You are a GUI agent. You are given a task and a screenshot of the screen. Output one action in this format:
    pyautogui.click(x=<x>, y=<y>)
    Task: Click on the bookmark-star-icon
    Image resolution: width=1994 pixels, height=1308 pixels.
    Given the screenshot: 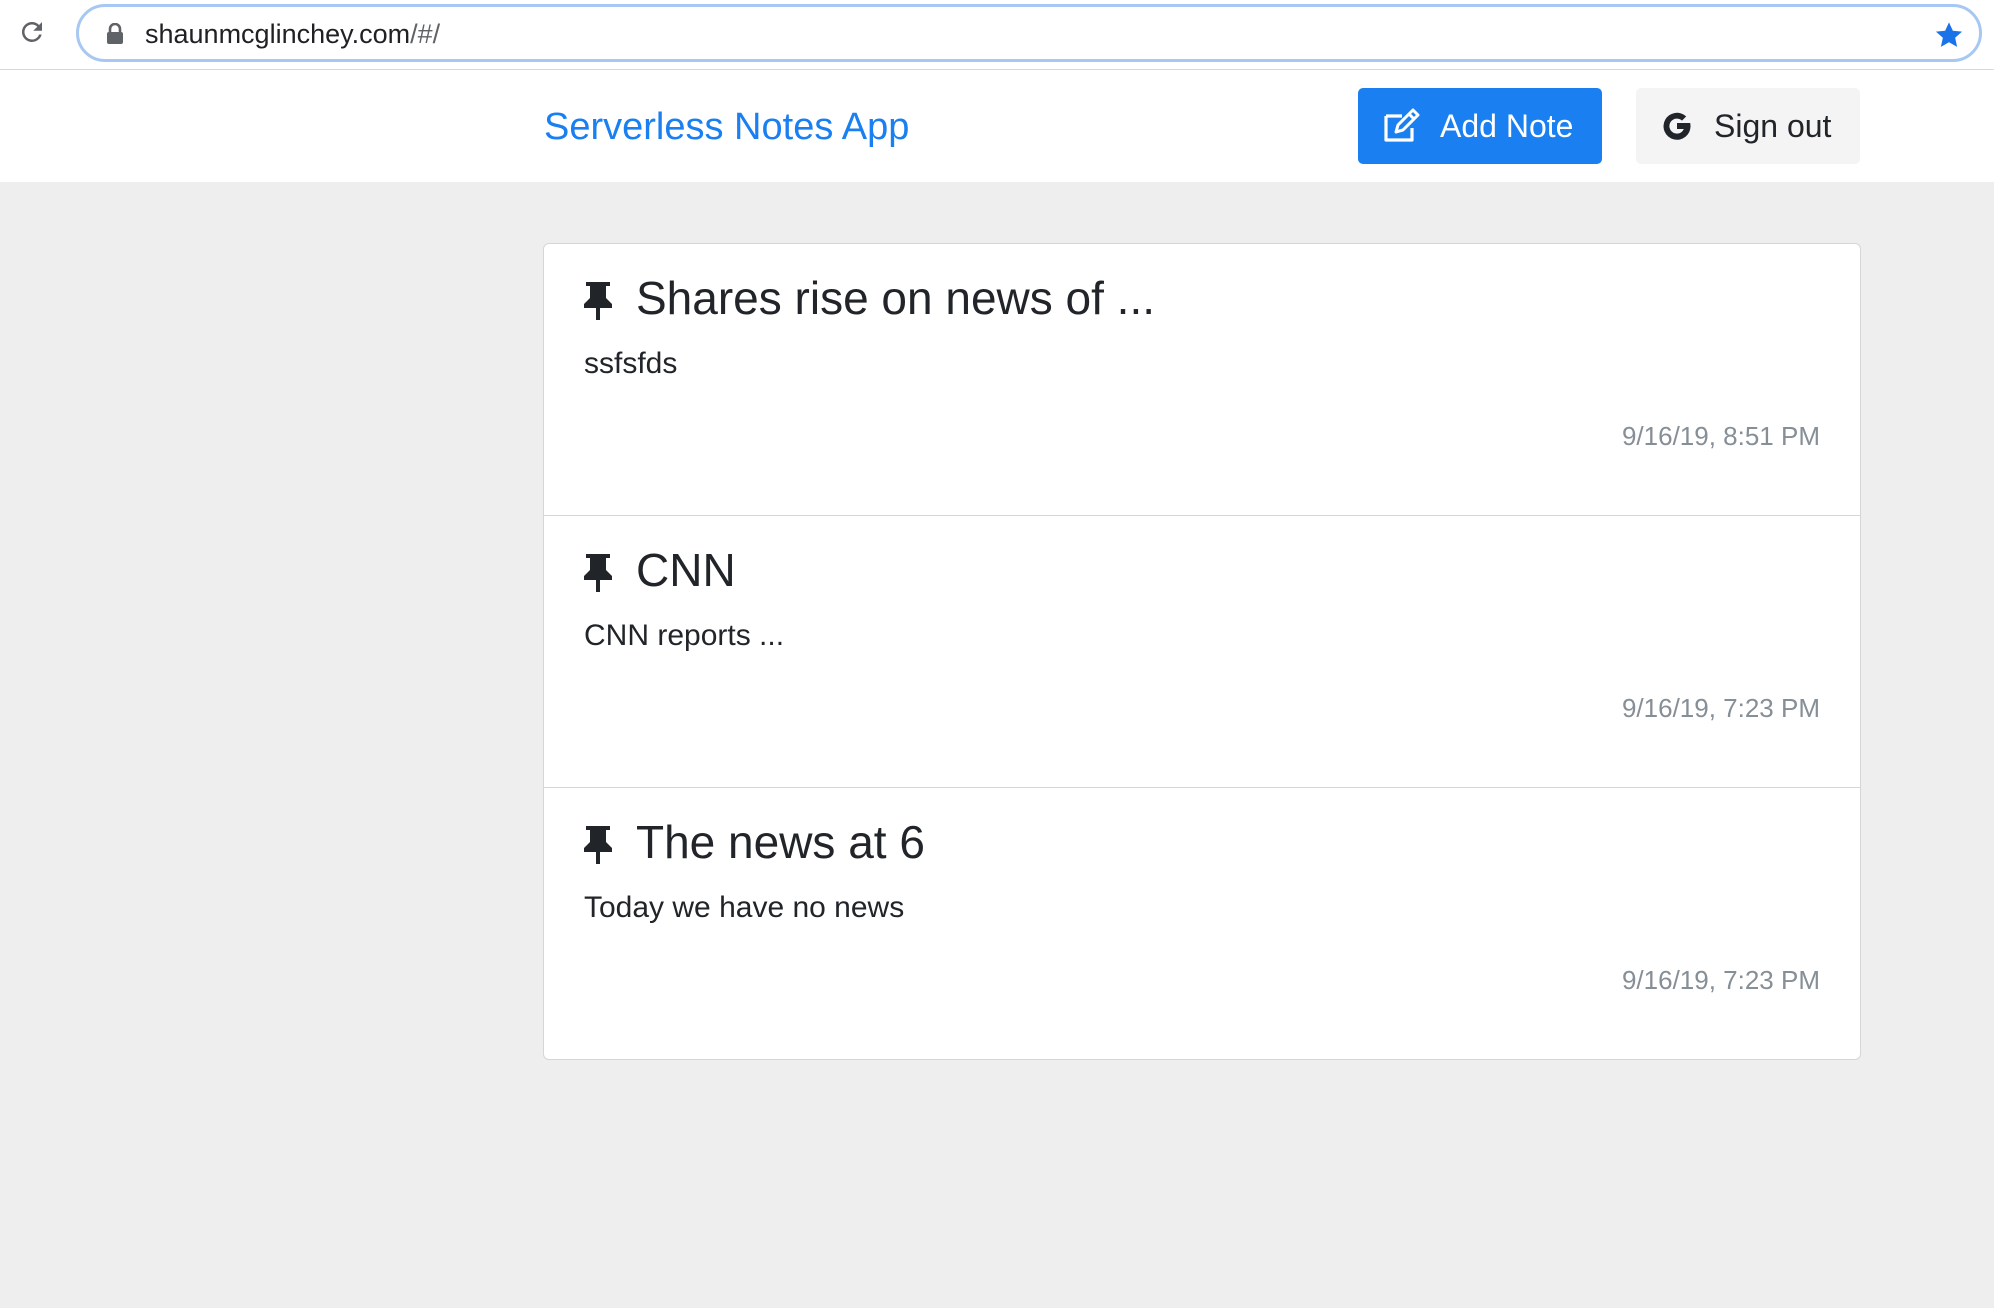 What is the action you would take?
    pyautogui.click(x=1949, y=35)
    